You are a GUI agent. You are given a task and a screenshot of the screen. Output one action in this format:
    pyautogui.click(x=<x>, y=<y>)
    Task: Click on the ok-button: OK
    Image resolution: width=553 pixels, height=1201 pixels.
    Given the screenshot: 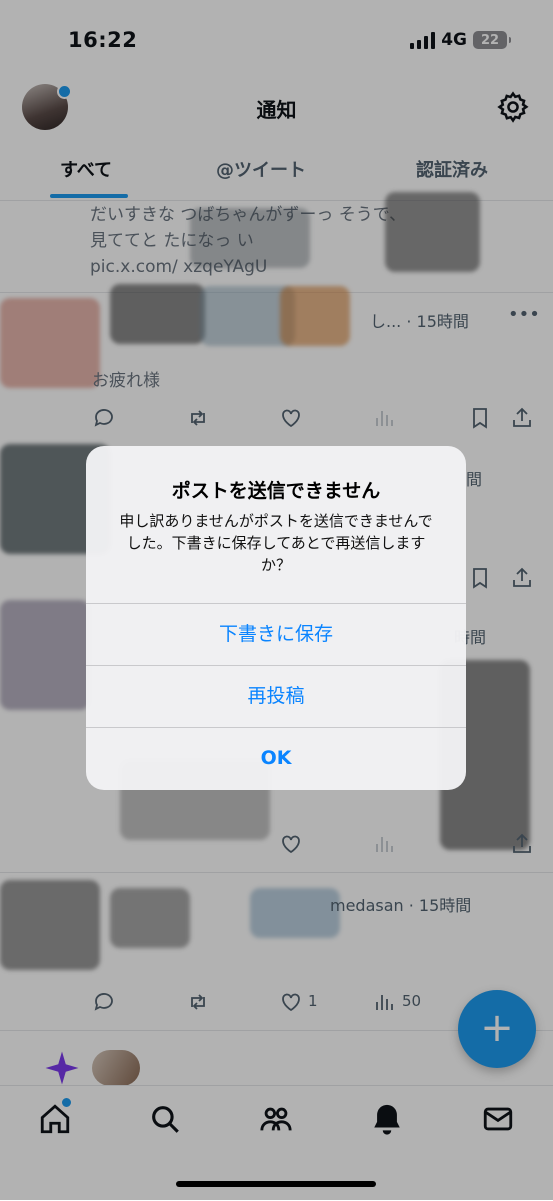 What is the action you would take?
    pyautogui.click(x=276, y=757)
    